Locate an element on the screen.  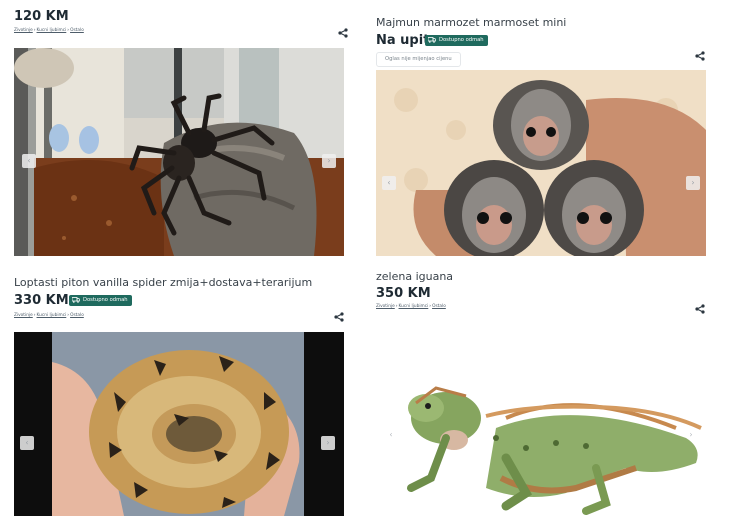
price-unchanged-chip: Oglas nije mijenjao cijenu is located at coordinates (418, 59).